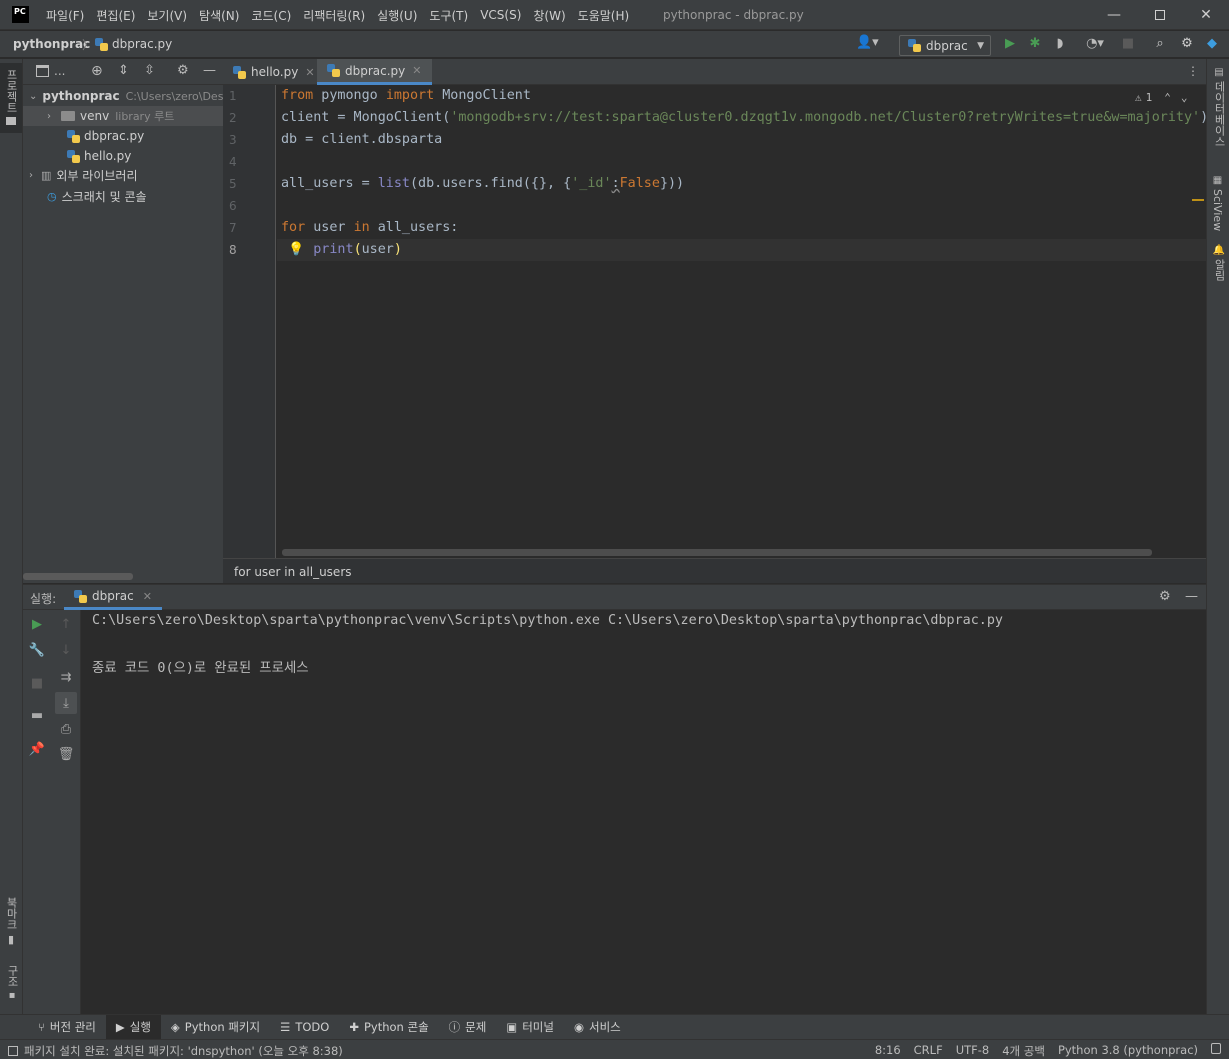  I want to click on toolwindow-python-console: ✚ Python 콘솔, so click(388, 1027).